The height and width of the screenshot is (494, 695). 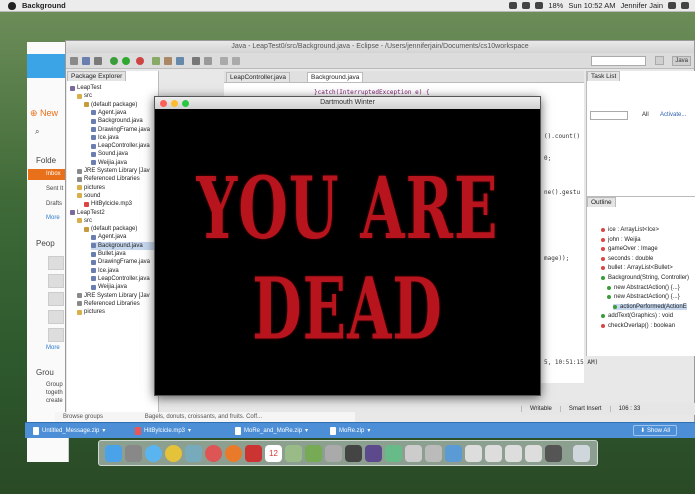 I want to click on outline-item: john : Weijia, so click(x=621, y=240).